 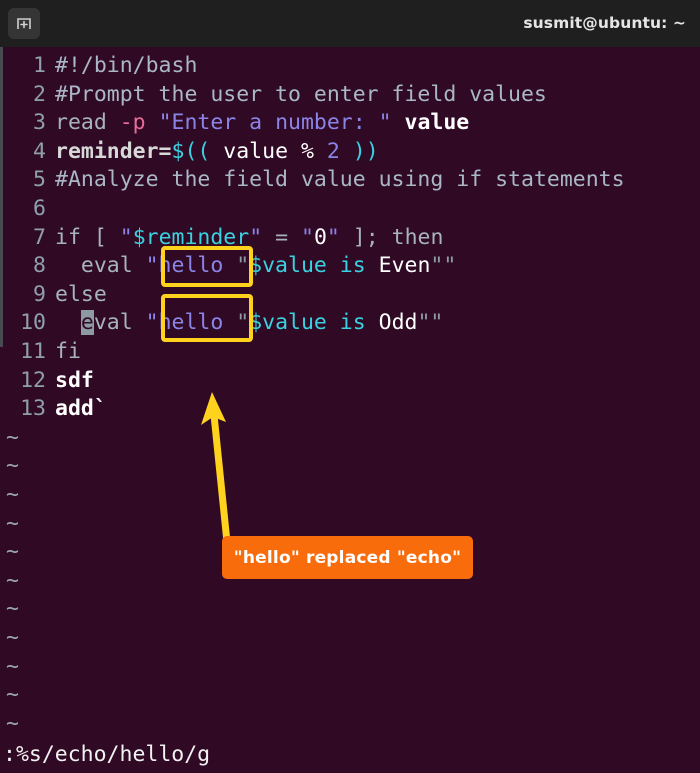 I want to click on code-line: else, so click(x=81, y=294).